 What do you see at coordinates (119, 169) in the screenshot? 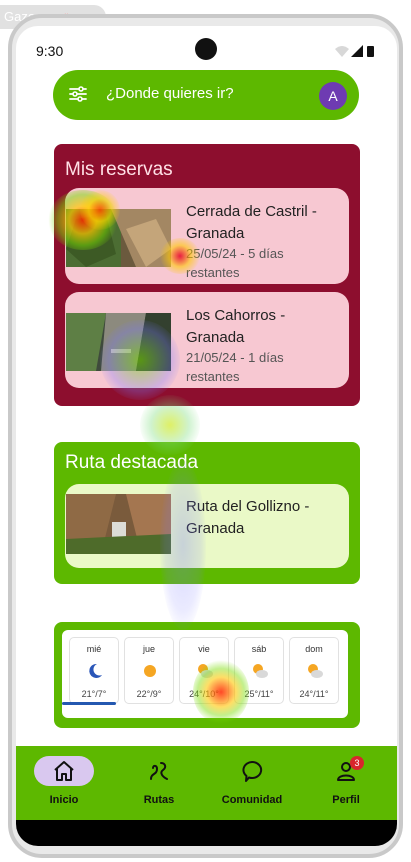
I see `reservas-title: Mis reservas` at bounding box center [119, 169].